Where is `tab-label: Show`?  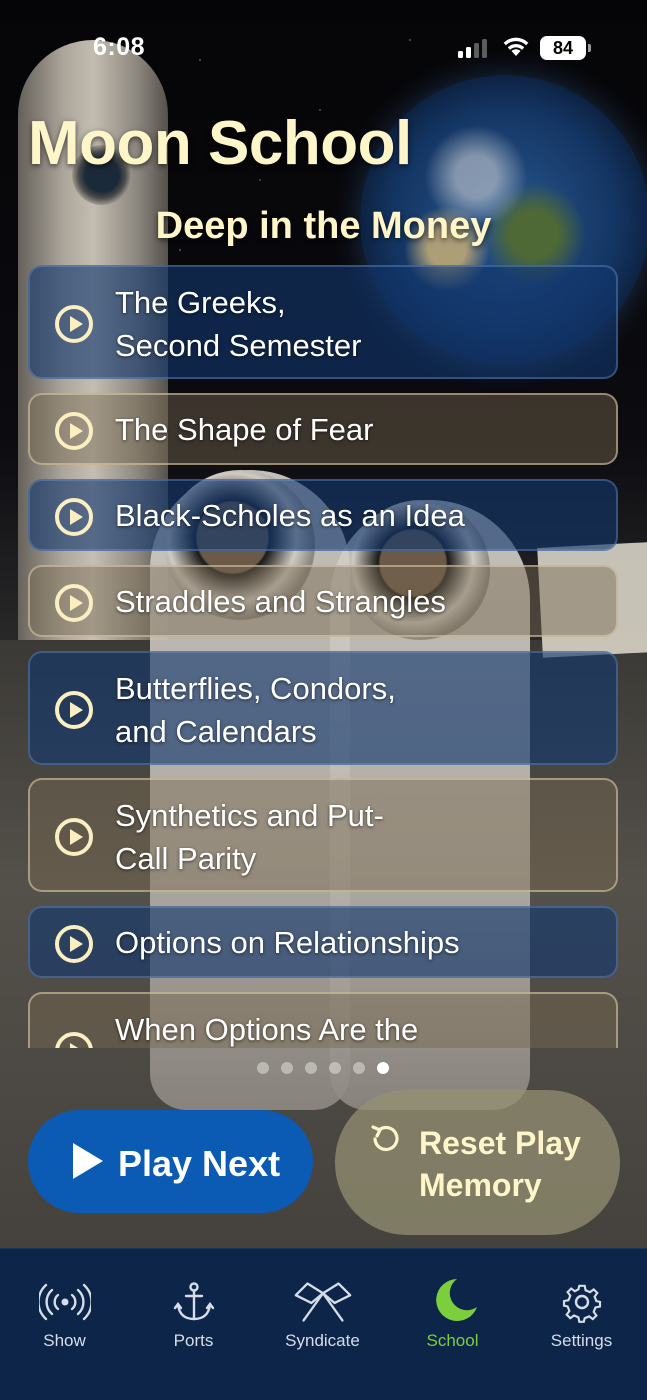
tab-label: Show is located at coordinates (64, 1340).